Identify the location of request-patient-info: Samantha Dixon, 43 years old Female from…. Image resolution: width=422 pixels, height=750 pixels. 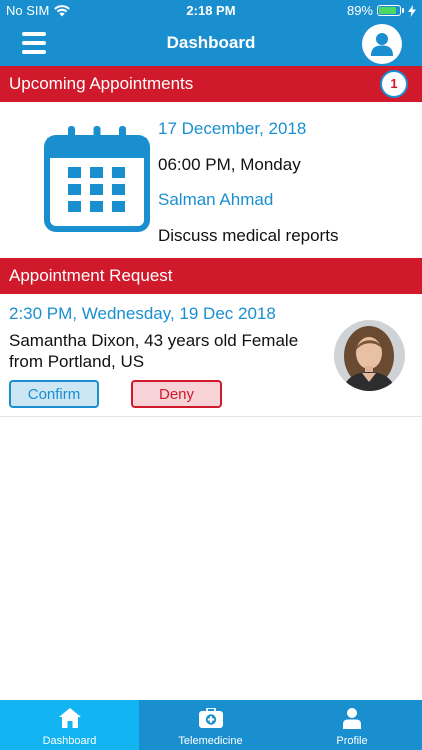
(154, 351).